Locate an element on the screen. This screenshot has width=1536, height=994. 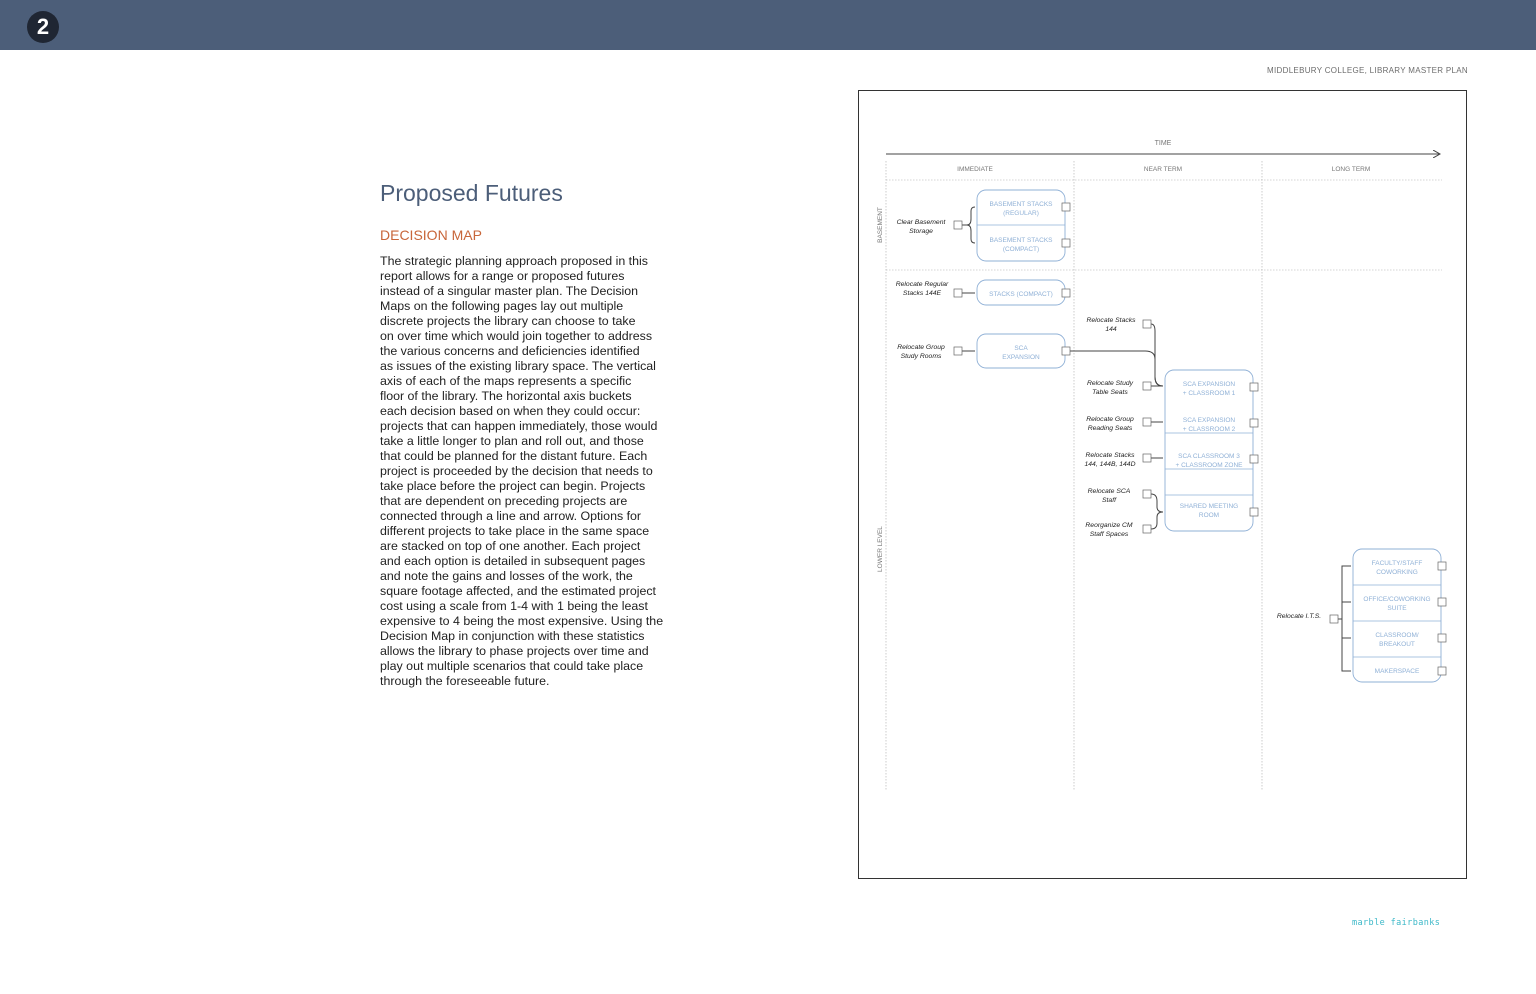
floor-label: BASEMENT is located at coordinates (880, 225).